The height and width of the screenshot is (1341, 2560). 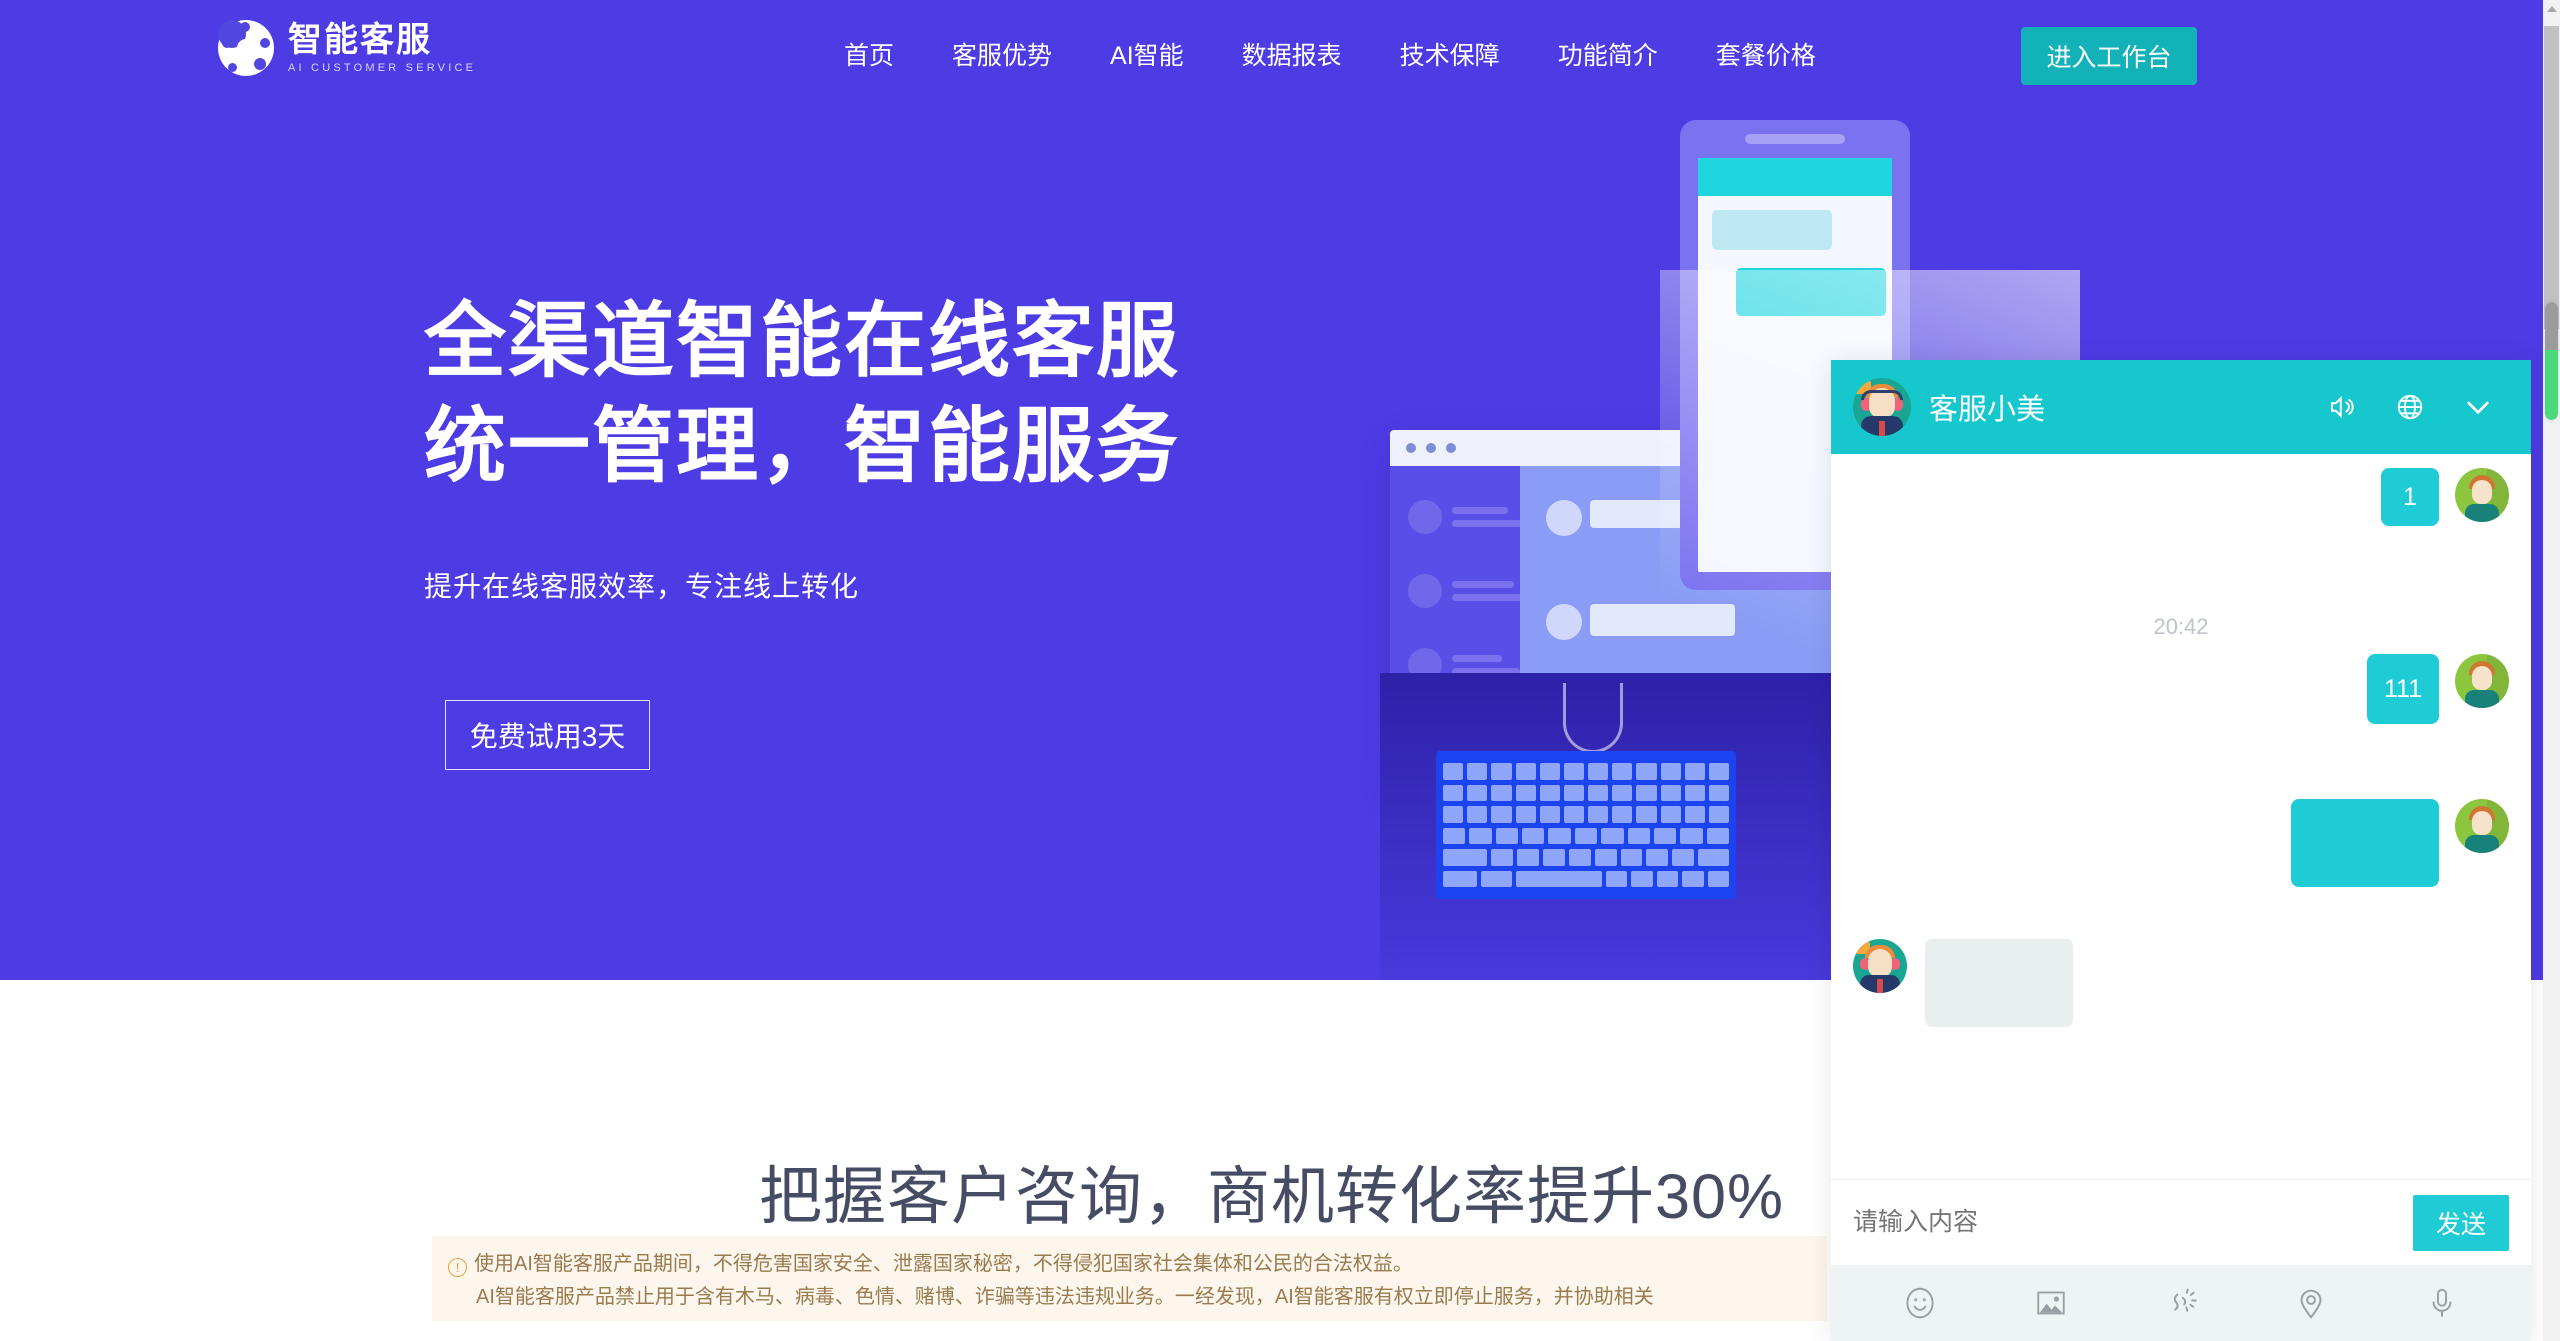 What do you see at coordinates (2551, 8) in the screenshot?
I see `scroll-up-arrow-icon` at bounding box center [2551, 8].